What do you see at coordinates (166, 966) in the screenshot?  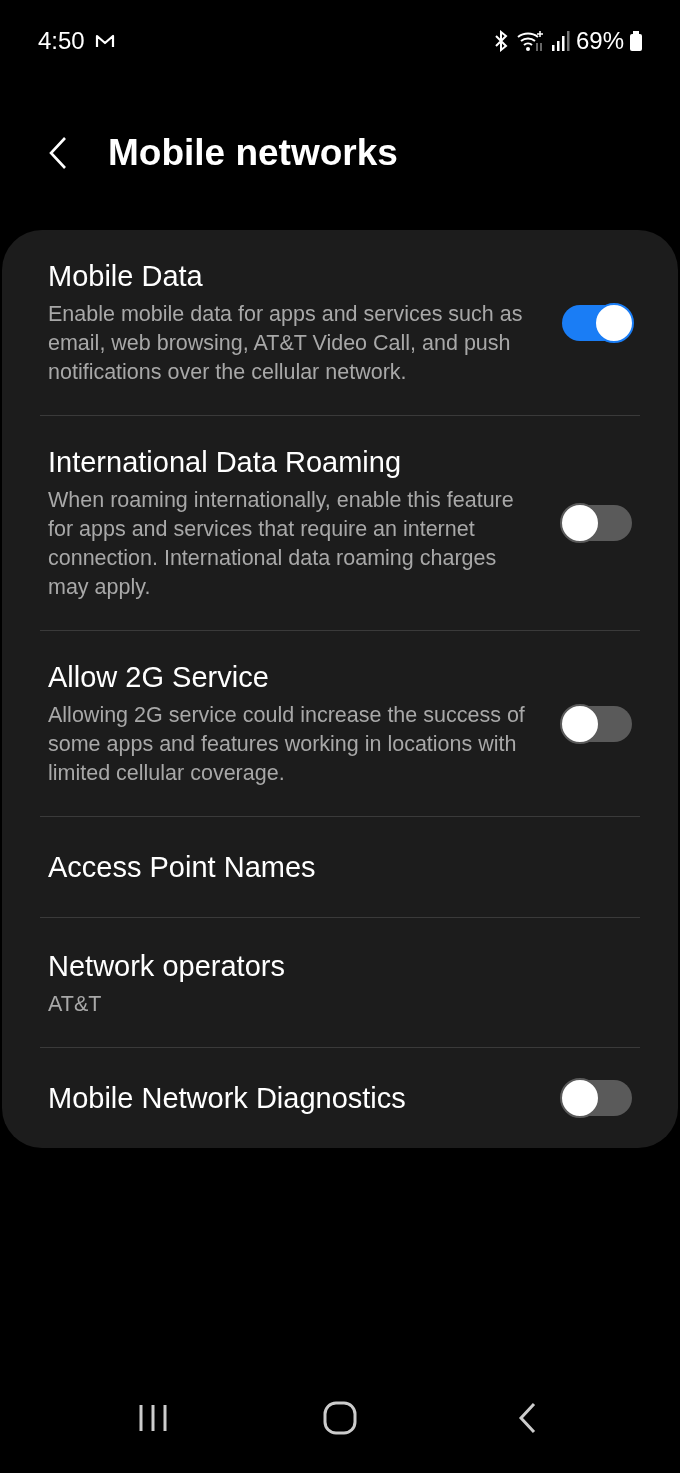 I see `setting-title: Network operators` at bounding box center [166, 966].